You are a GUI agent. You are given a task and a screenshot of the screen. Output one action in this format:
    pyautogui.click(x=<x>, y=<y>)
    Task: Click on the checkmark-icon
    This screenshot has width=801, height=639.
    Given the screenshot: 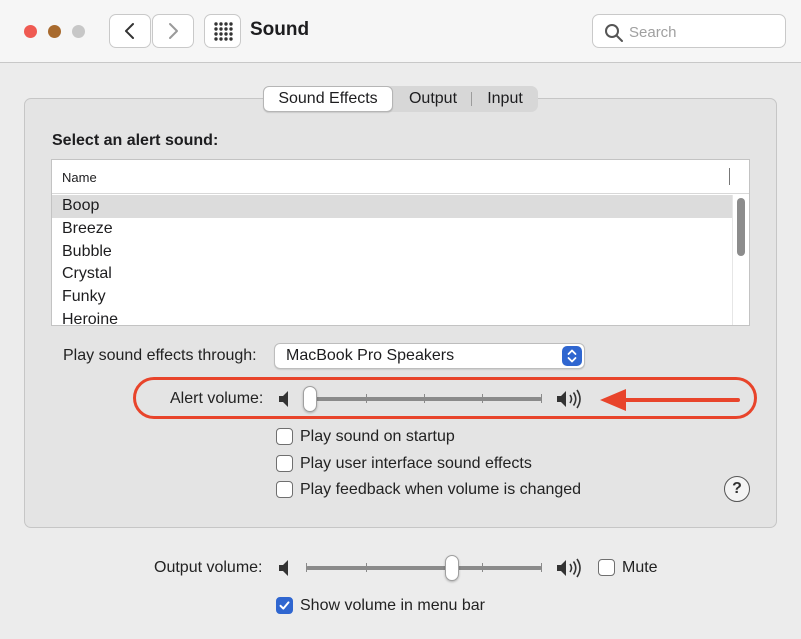 What is the action you would take?
    pyautogui.click(x=284, y=605)
    